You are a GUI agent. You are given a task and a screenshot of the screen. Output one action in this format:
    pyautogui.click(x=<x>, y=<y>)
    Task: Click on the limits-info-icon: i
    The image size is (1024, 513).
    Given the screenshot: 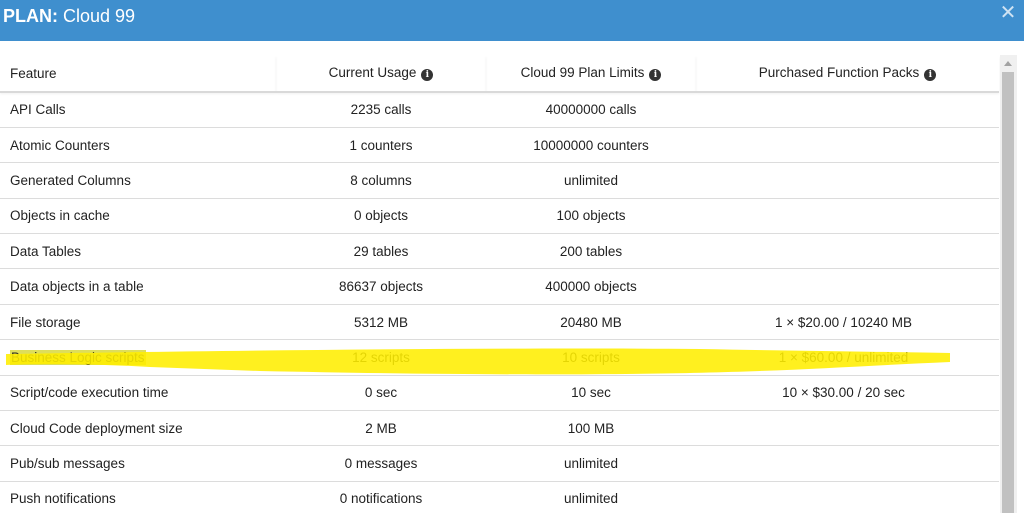 What is the action you would take?
    pyautogui.click(x=655, y=75)
    